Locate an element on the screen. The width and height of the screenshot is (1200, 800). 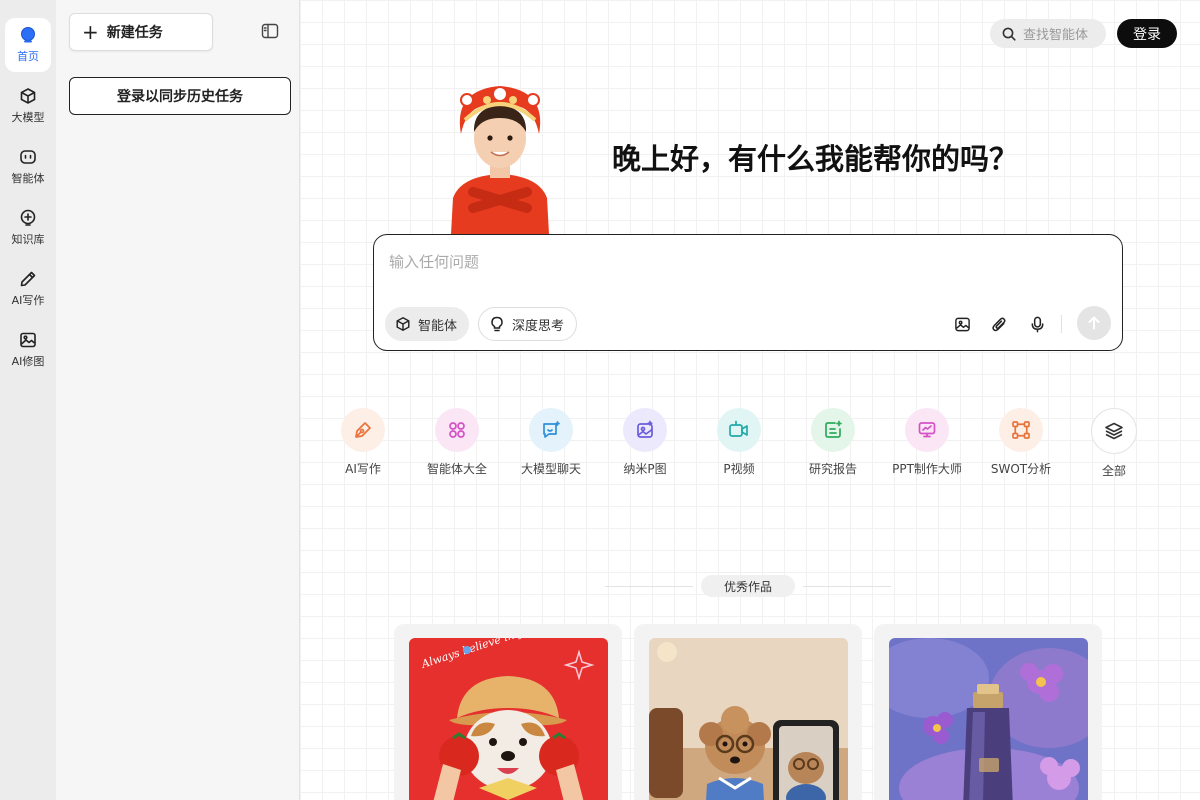
poodle-mirror-card is located at coordinates (748, 712).